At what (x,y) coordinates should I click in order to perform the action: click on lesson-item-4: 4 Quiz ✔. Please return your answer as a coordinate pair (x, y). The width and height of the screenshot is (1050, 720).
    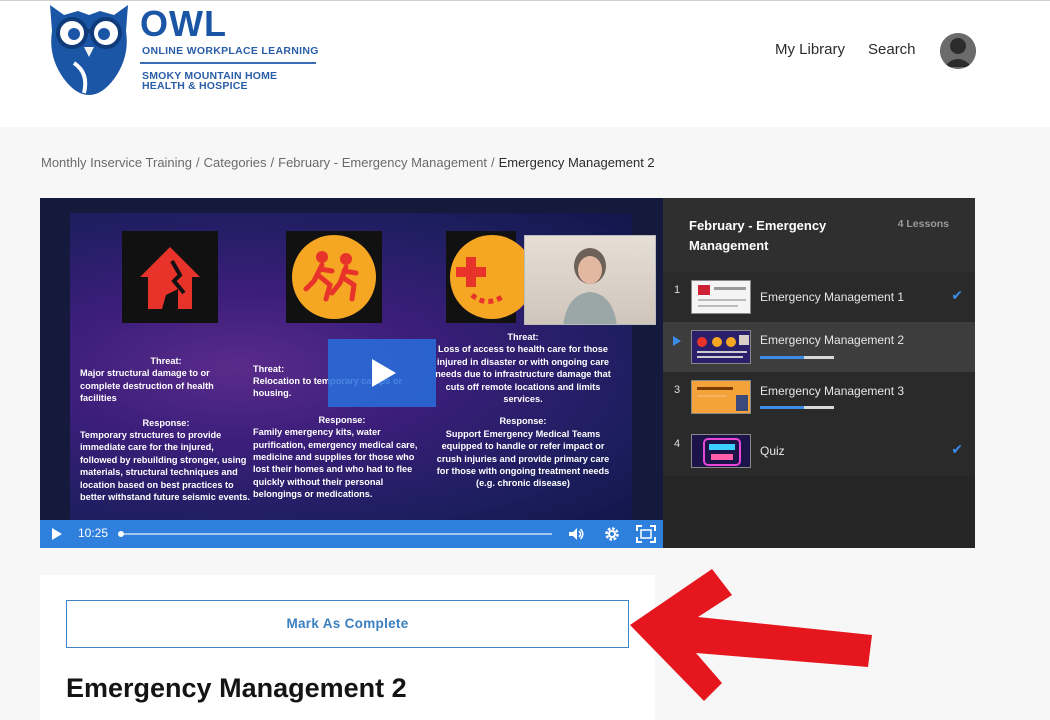
    Looking at the image, I should click on (819, 451).